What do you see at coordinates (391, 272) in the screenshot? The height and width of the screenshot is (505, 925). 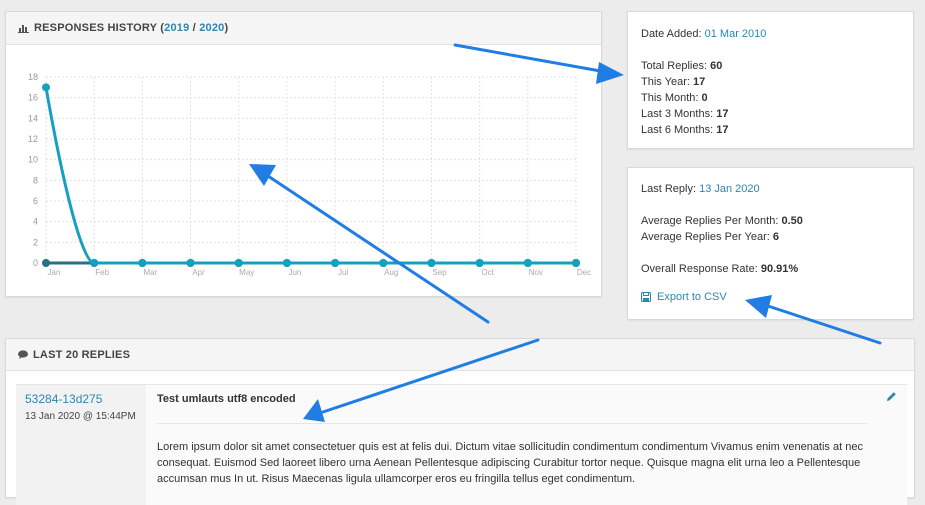 I see `x-tick-label: Aug` at bounding box center [391, 272].